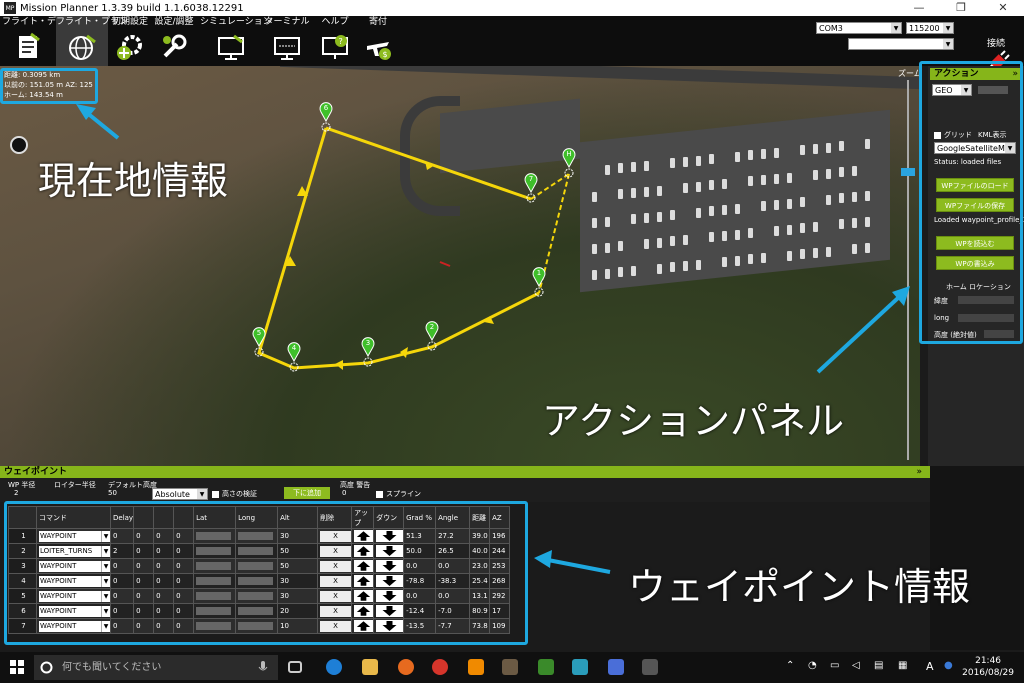 The height and width of the screenshot is (683, 1024). Describe the element at coordinates (440, 667) in the screenshot. I see `chrome-icon` at that location.